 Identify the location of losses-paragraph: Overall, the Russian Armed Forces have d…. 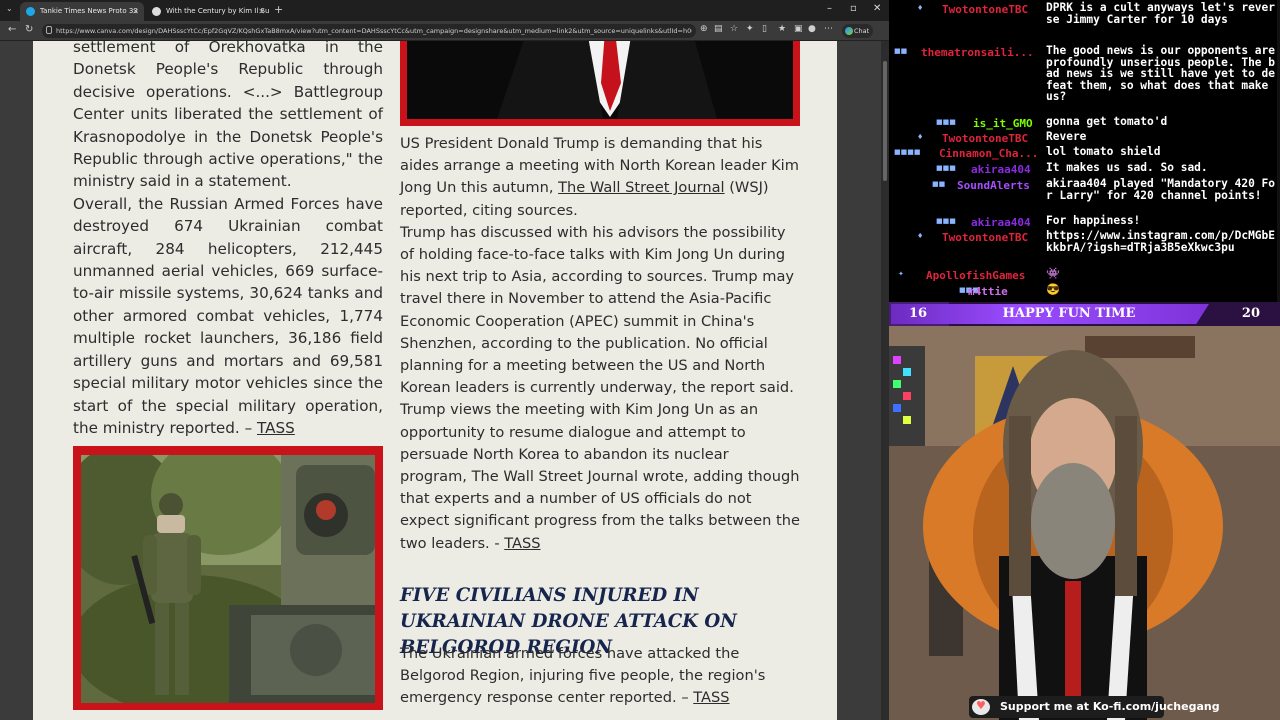
(228, 316).